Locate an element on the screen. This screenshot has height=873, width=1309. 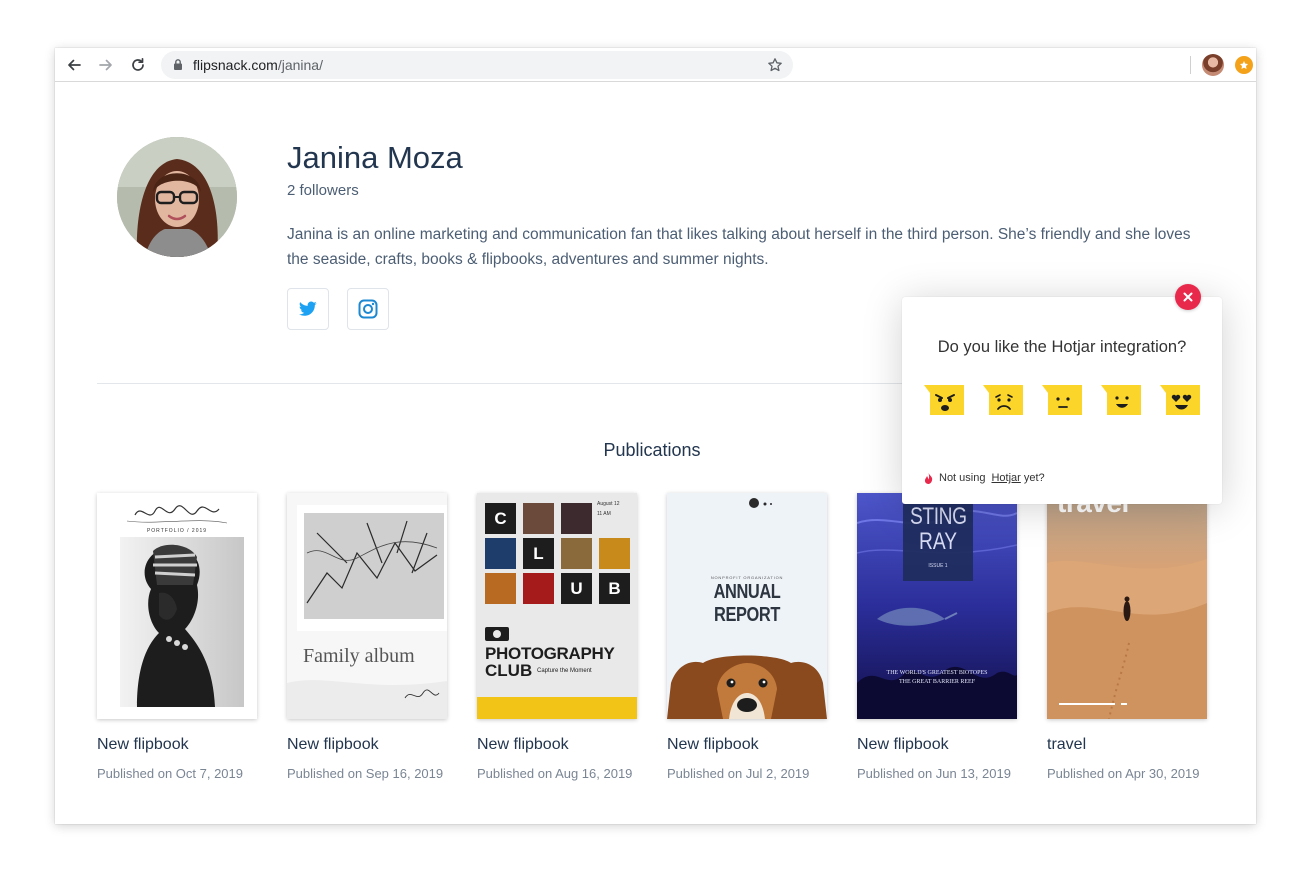
rating-dislike-button is located at coordinates (1003, 402).